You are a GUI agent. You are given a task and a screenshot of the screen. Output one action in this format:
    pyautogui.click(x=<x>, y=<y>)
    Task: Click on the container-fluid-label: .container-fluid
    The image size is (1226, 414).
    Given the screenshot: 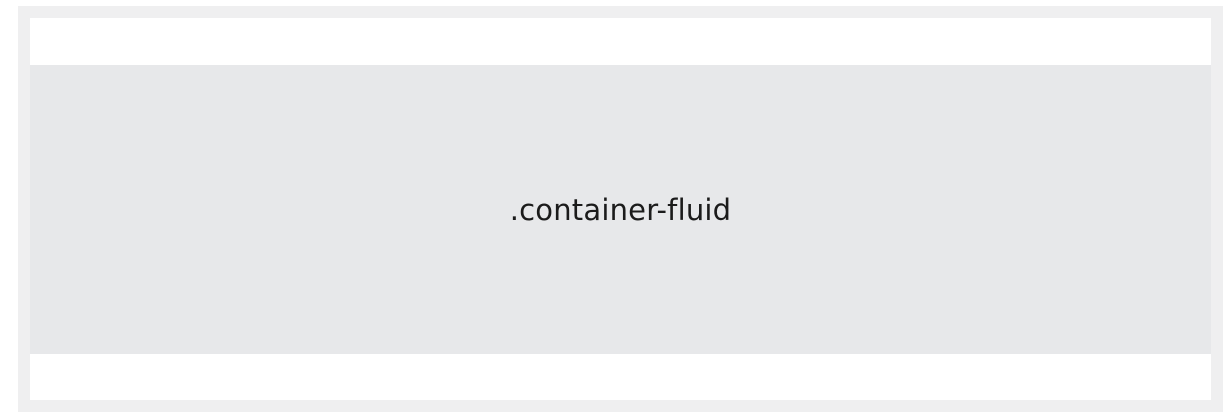 What is the action you would take?
    pyautogui.click(x=620, y=209)
    